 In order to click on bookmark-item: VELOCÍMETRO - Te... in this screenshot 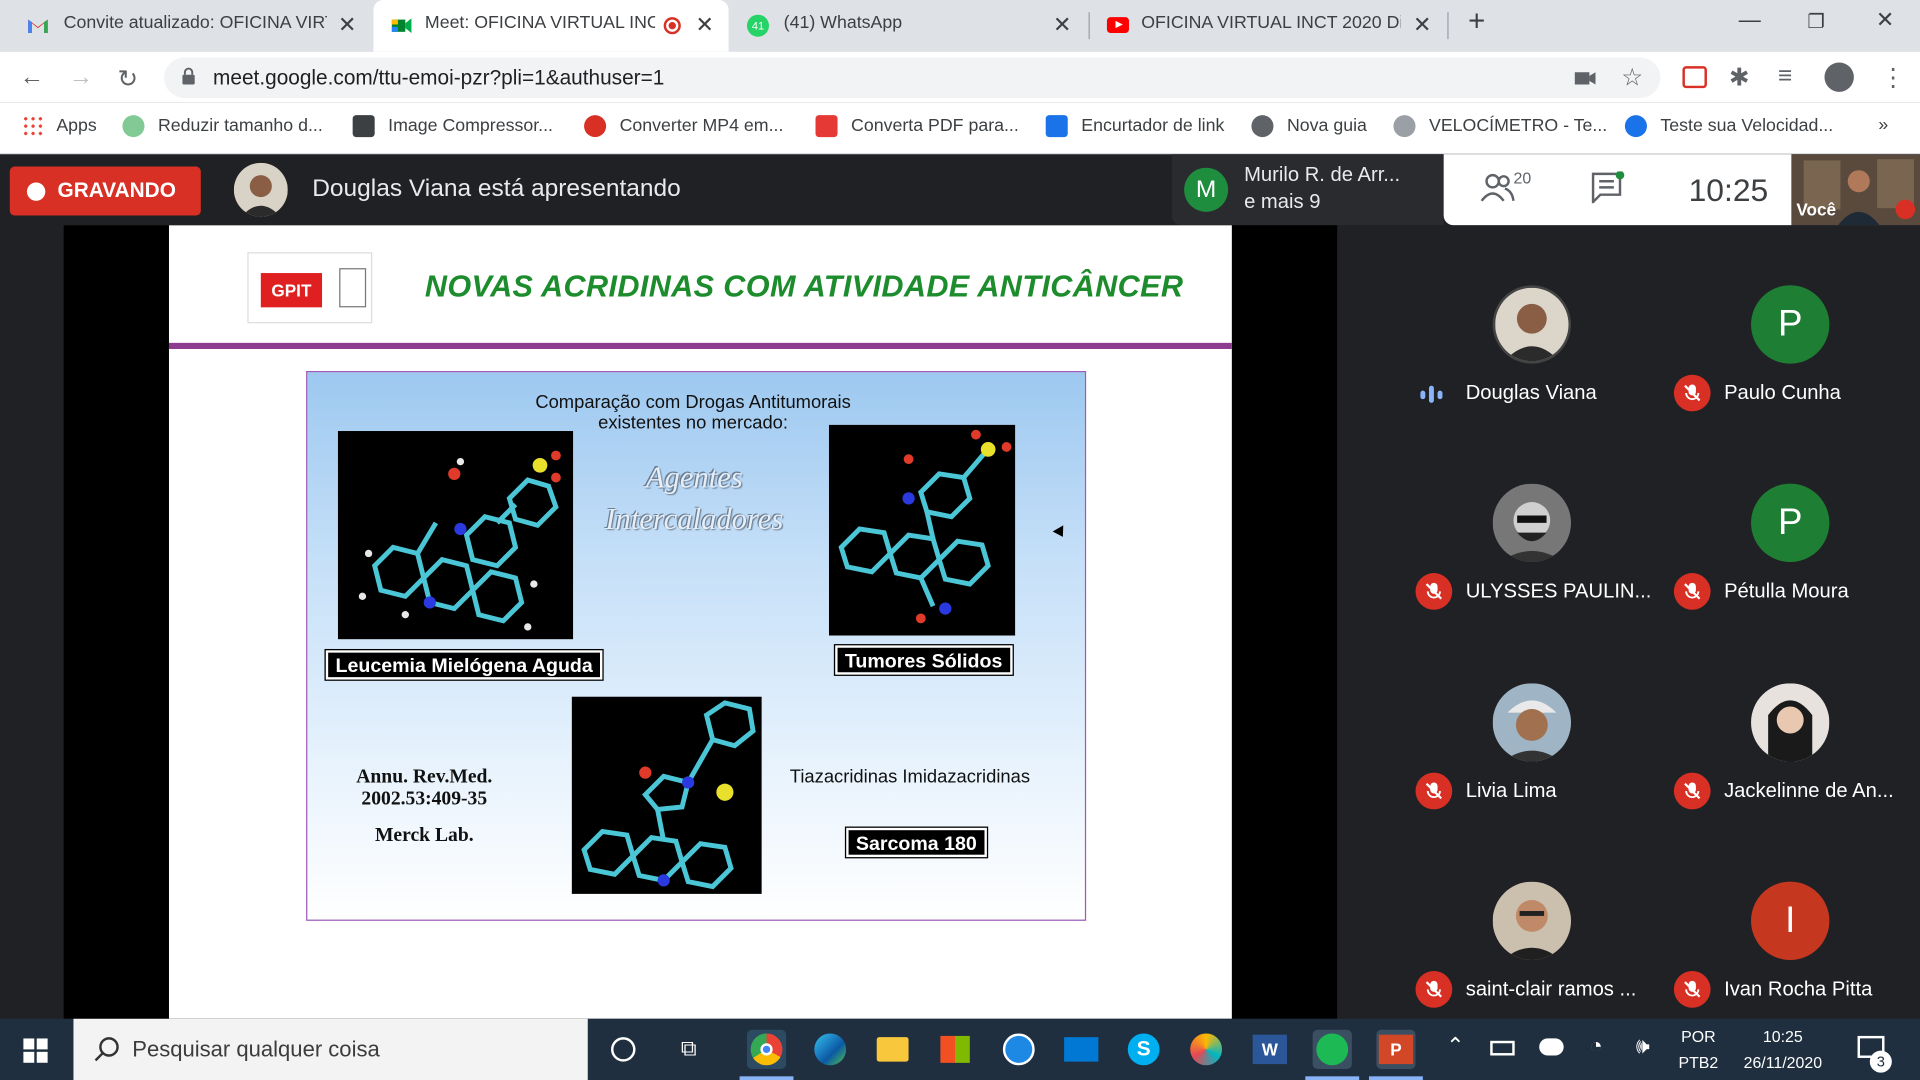, I will do `click(1500, 126)`.